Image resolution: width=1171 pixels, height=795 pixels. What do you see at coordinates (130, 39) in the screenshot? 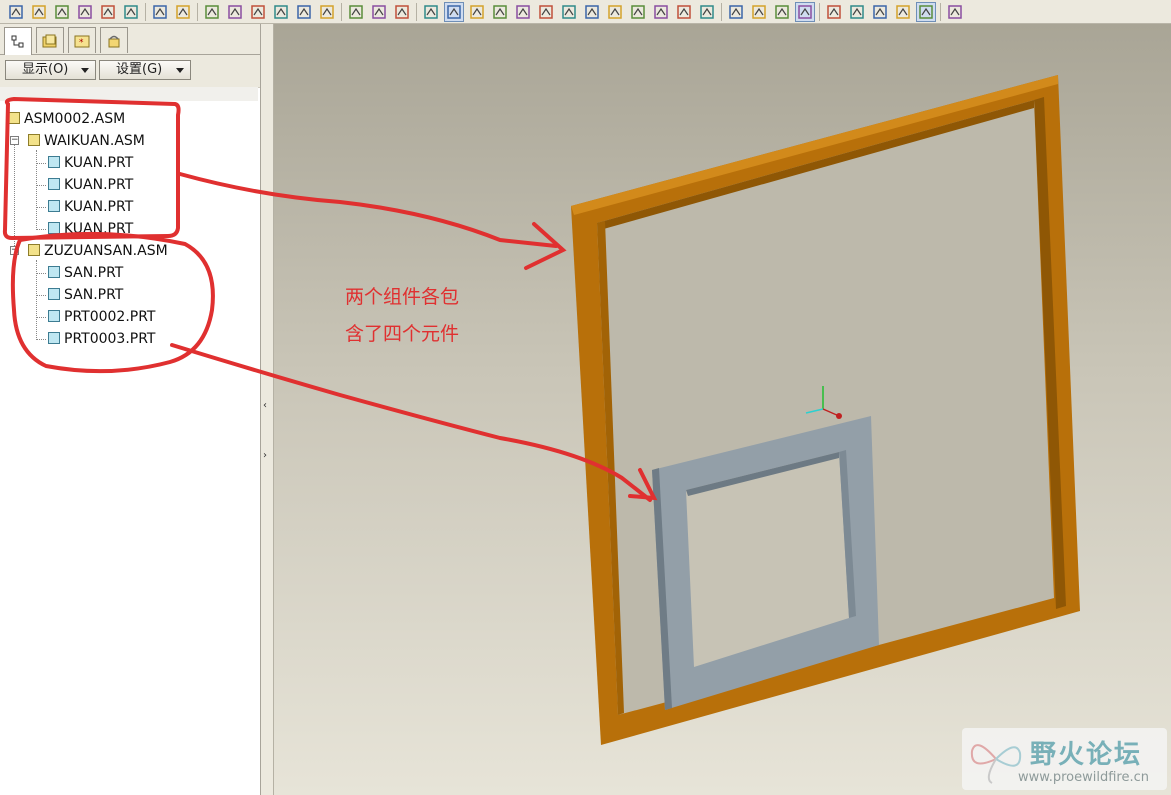
I see `navigator-tabs: *` at bounding box center [130, 39].